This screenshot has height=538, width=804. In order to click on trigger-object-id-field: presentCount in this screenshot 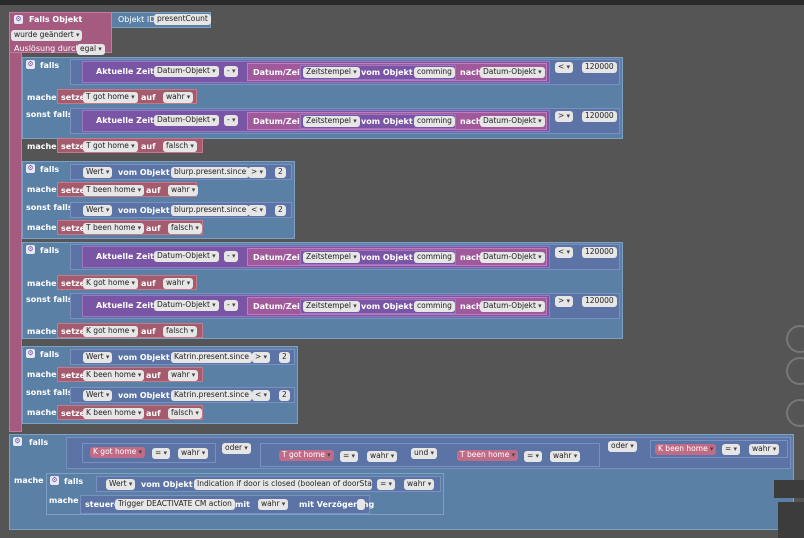, I will do `click(182, 19)`.